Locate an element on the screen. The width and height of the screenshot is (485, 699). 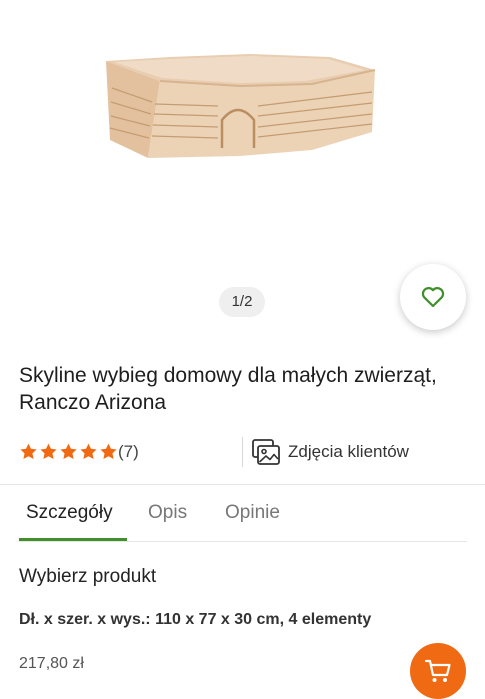
tab-description: Opis is located at coordinates (167, 513).